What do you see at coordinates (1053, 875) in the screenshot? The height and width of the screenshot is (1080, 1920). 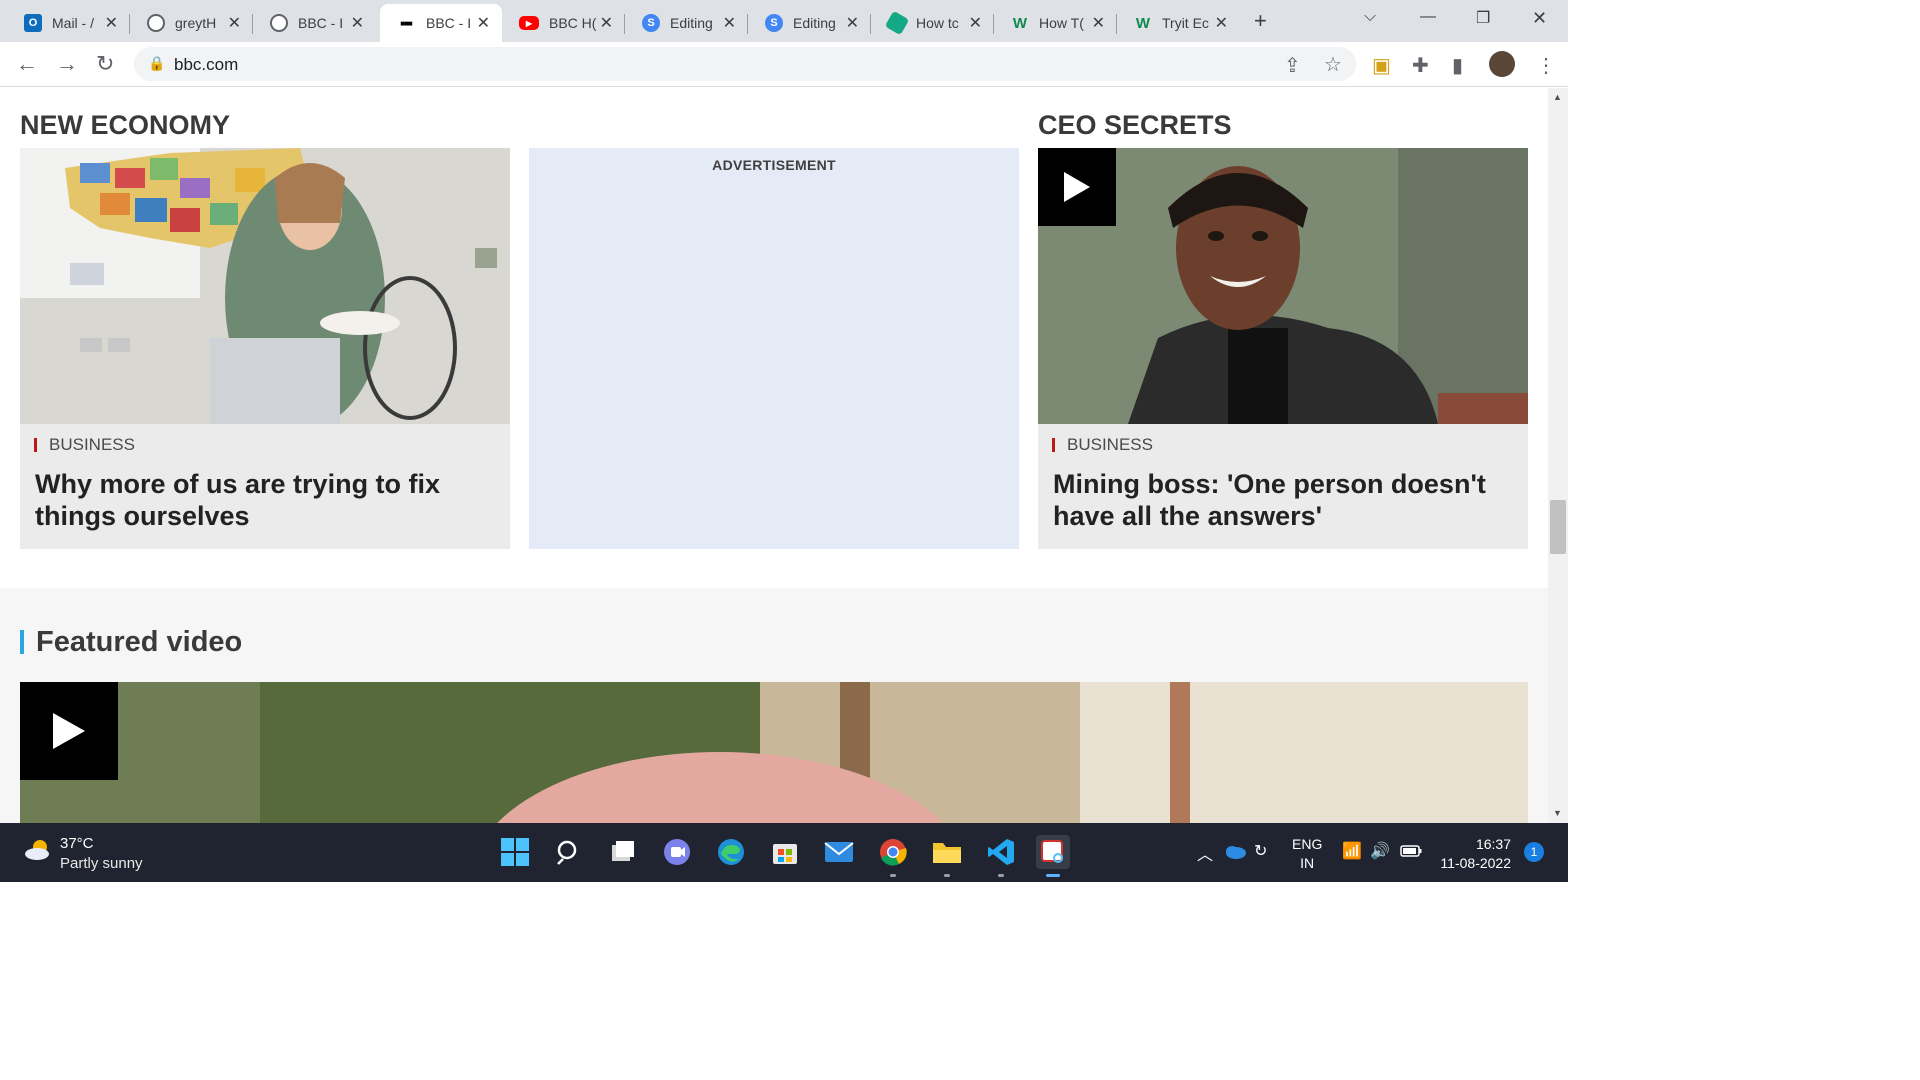 I see `running-indicator` at bounding box center [1053, 875].